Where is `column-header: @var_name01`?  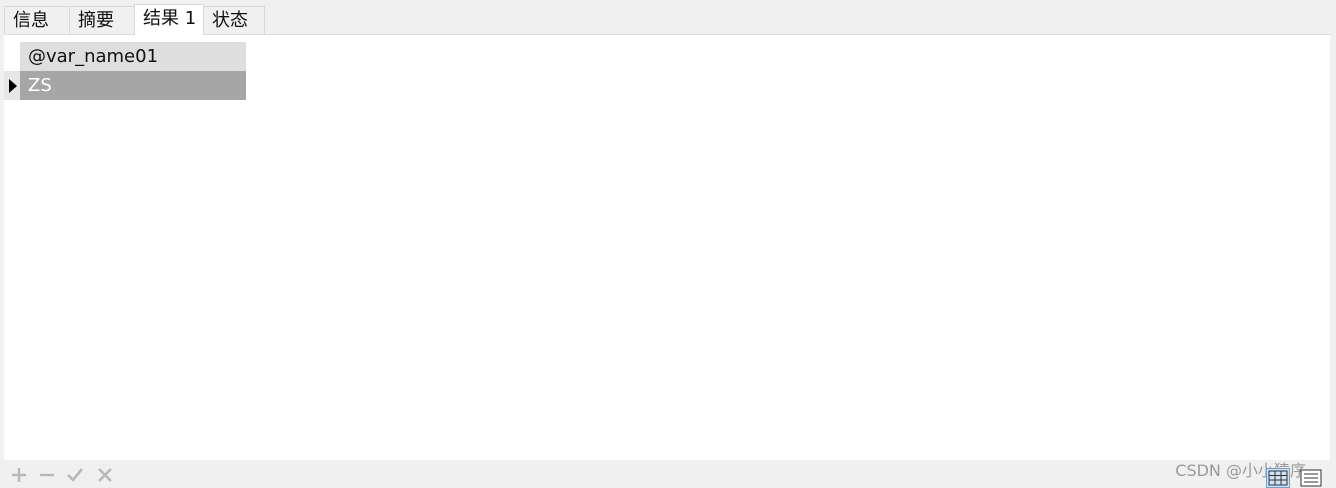
column-header: @var_name01 is located at coordinates (133, 56).